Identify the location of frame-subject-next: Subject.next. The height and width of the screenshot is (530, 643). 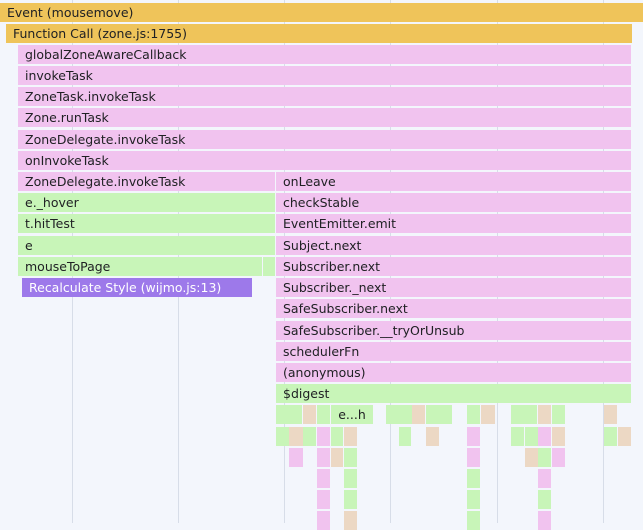
(453, 245).